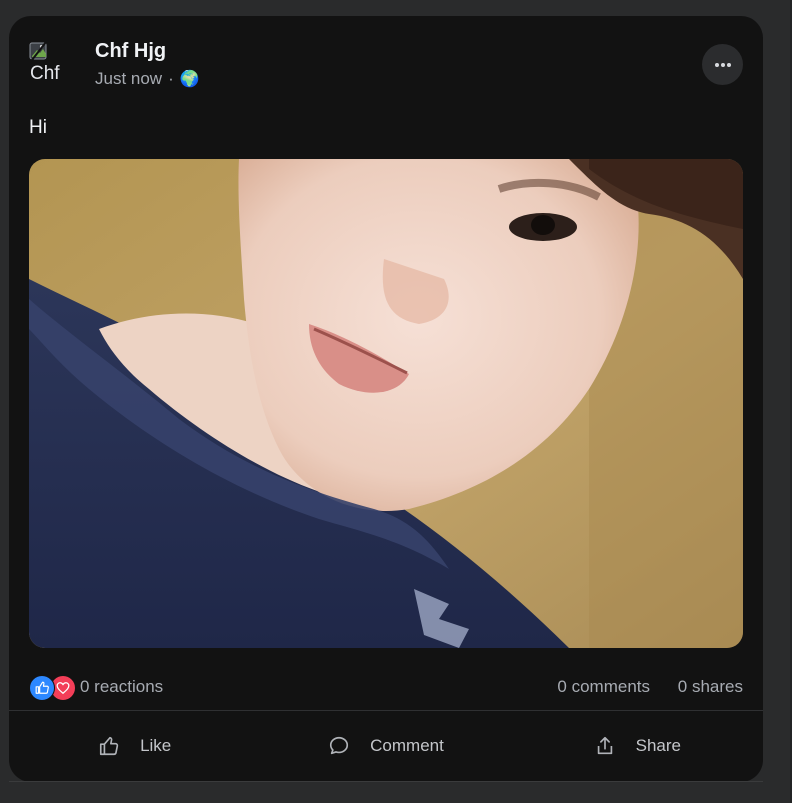  What do you see at coordinates (63, 688) in the screenshot?
I see `love-icon` at bounding box center [63, 688].